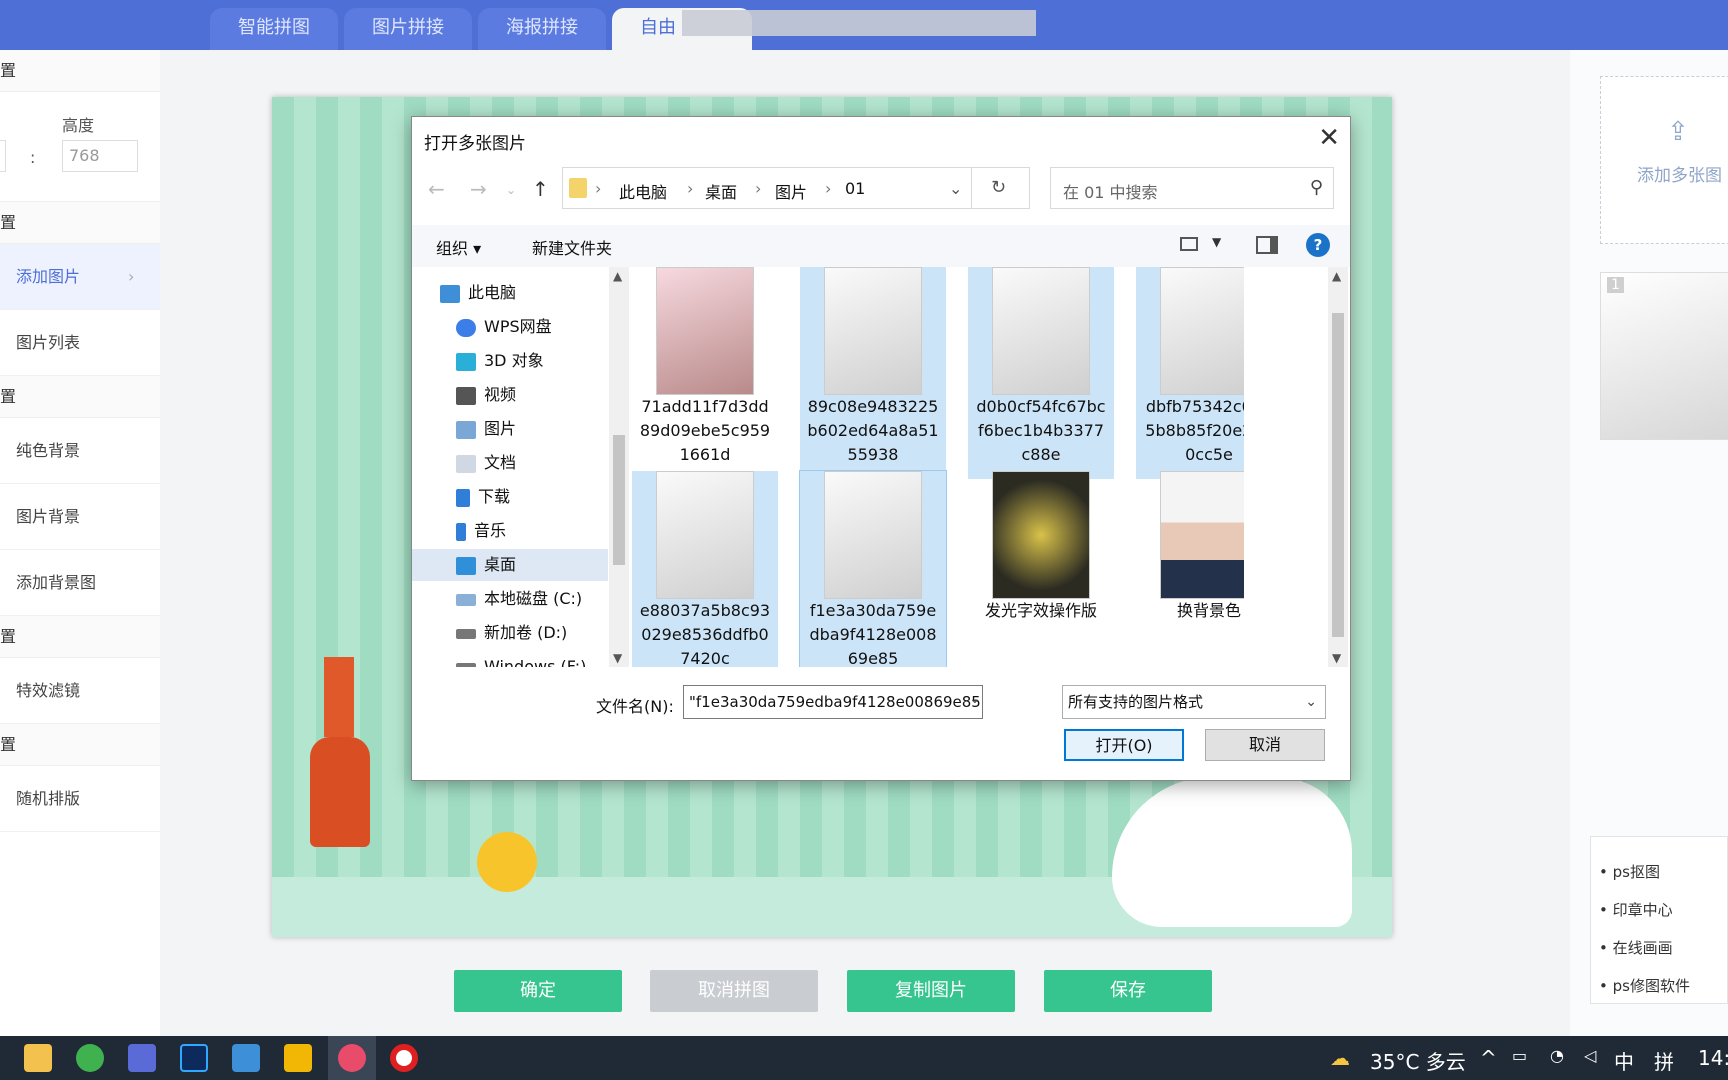 This screenshot has width=1728, height=1080. I want to click on recent-dropdown-icon: ⌄, so click(511, 190).